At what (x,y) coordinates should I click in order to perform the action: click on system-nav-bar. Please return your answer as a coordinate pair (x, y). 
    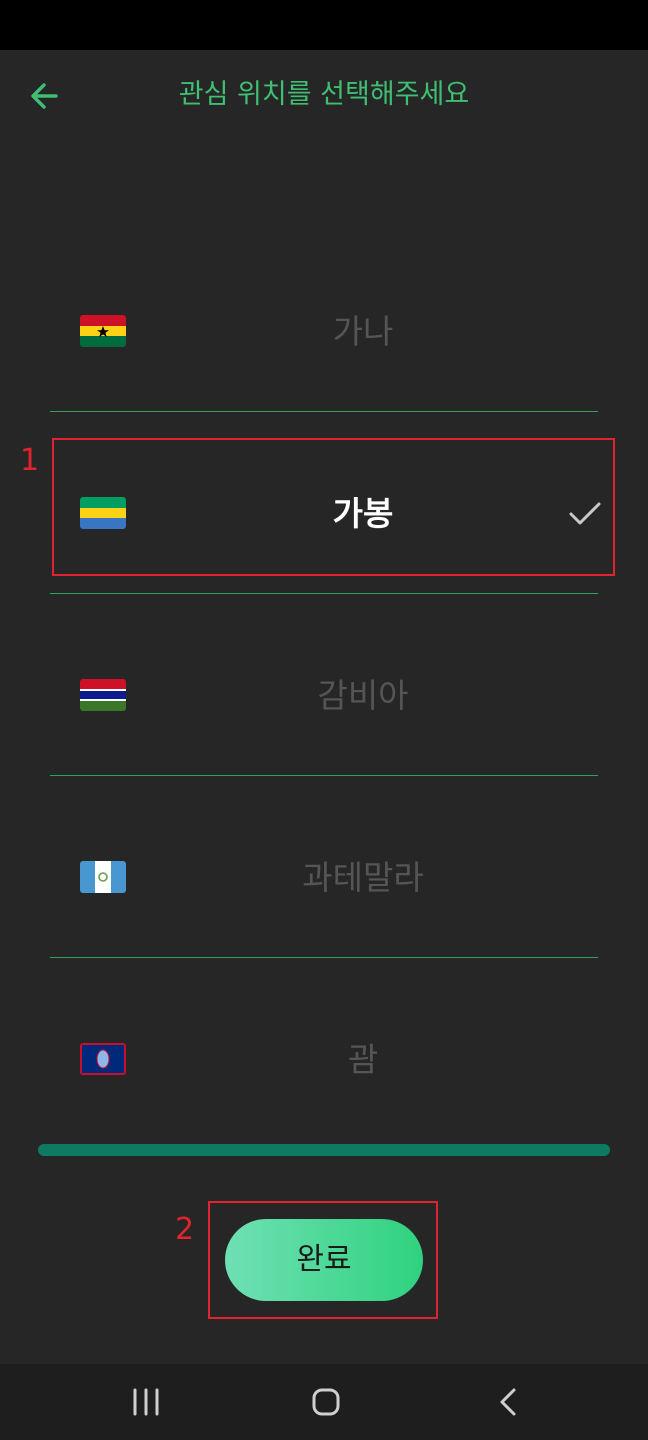
    Looking at the image, I should click on (324, 1402).